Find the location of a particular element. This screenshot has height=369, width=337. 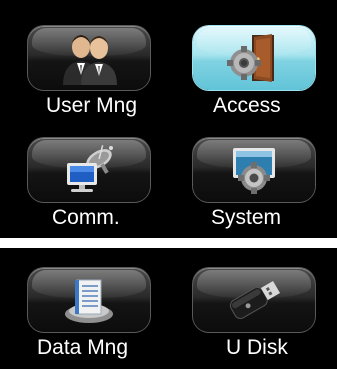

monitor-gear-icon is located at coordinates (254, 171).